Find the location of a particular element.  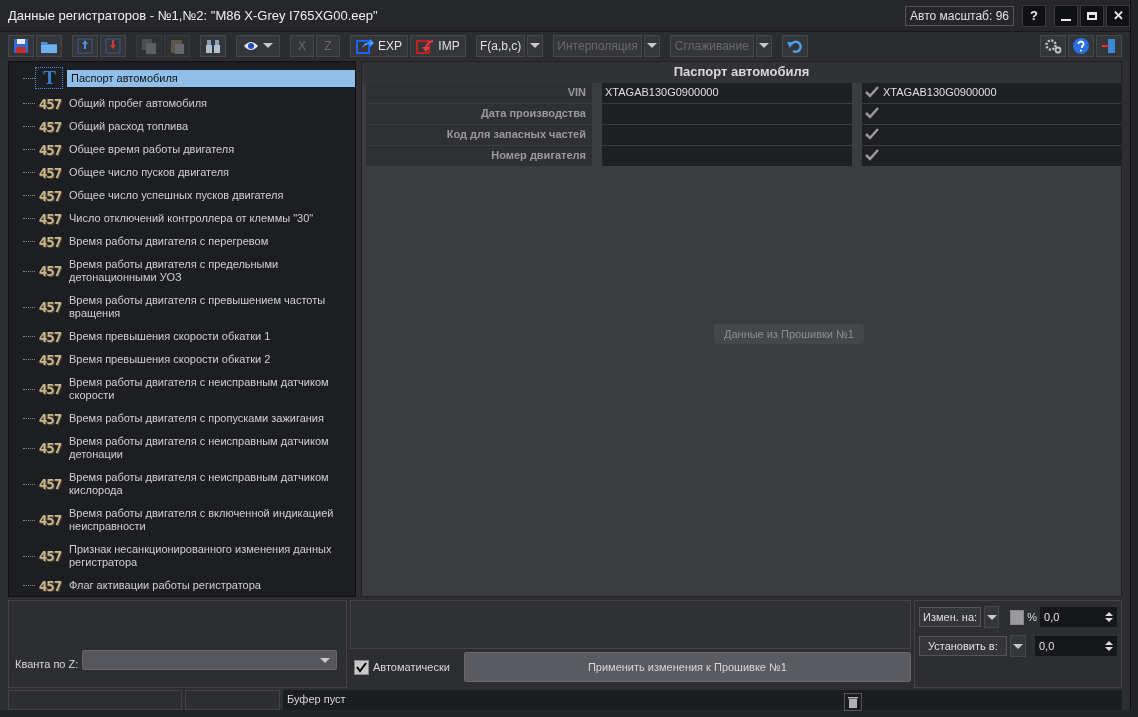

close-button: ✕ is located at coordinates (1118, 15).